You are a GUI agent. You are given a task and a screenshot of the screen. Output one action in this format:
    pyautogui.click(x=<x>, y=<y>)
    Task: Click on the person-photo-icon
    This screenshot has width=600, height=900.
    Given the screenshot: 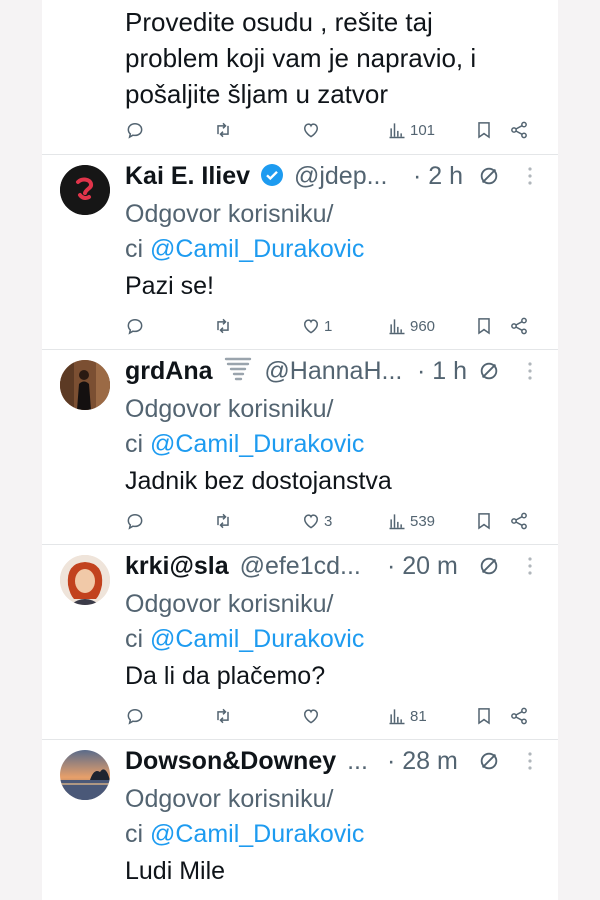 What is the action you would take?
    pyautogui.click(x=85, y=385)
    